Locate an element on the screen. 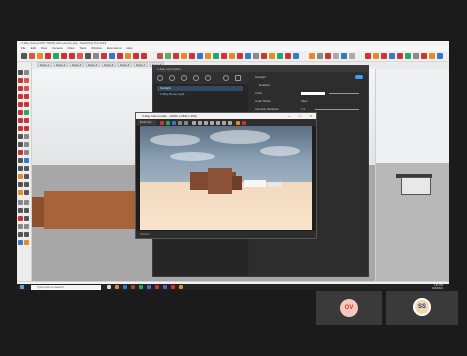  sandbox-icon is located at coordinates (20, 202).